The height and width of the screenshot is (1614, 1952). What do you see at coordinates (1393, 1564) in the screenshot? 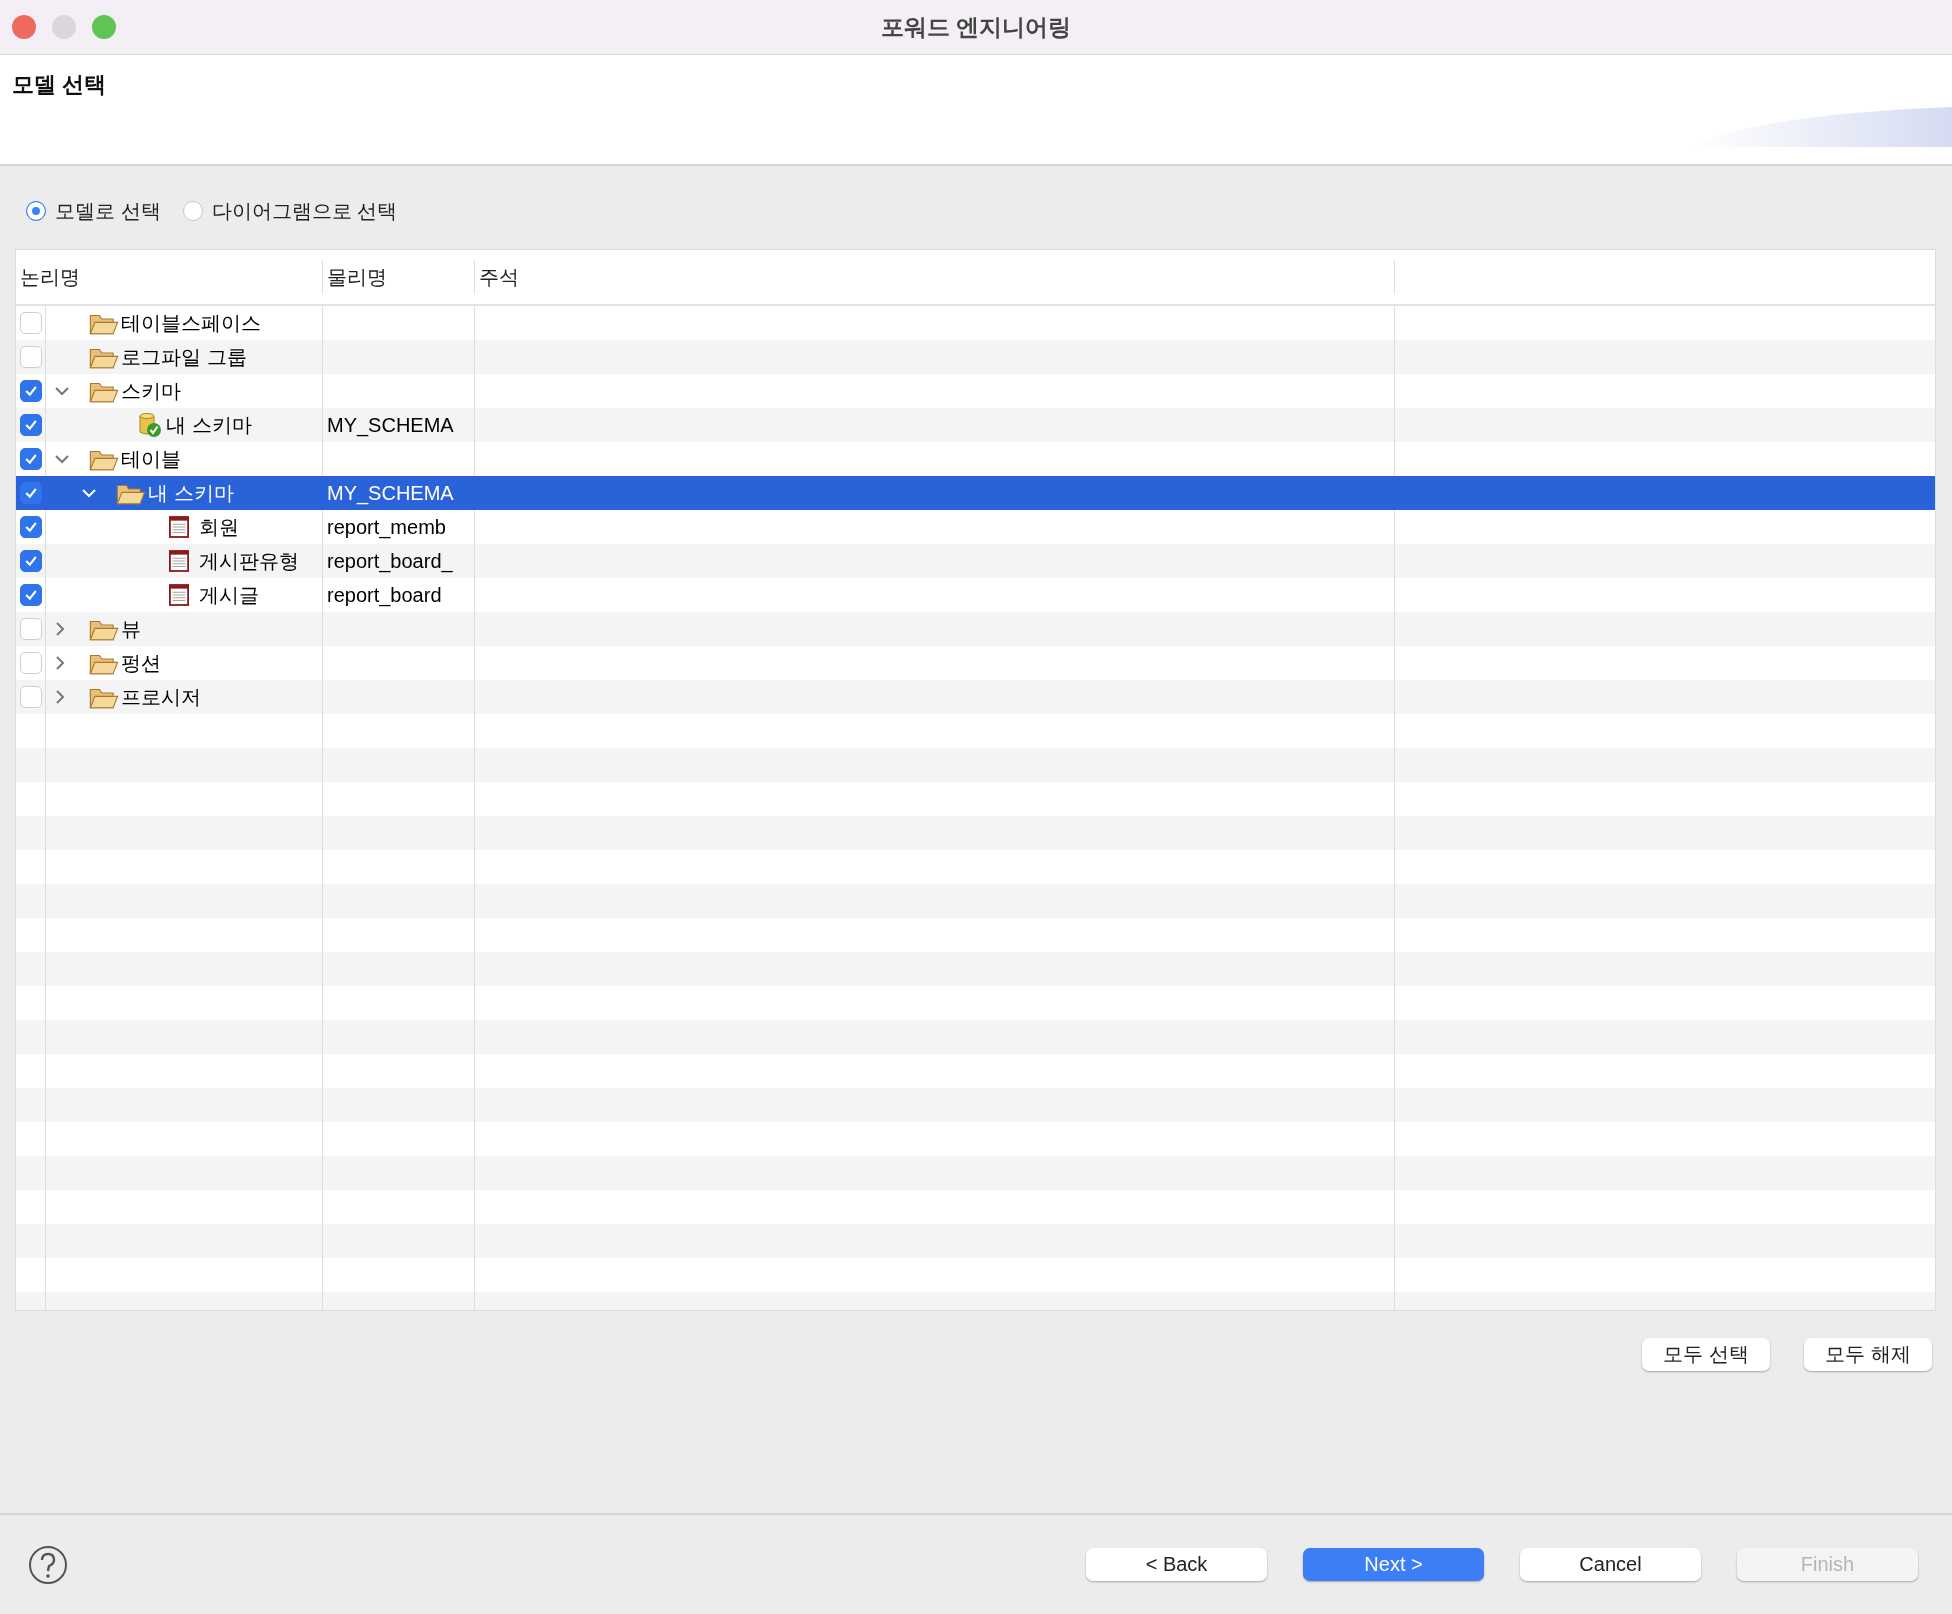
I see `wizard-button: Next >` at bounding box center [1393, 1564].